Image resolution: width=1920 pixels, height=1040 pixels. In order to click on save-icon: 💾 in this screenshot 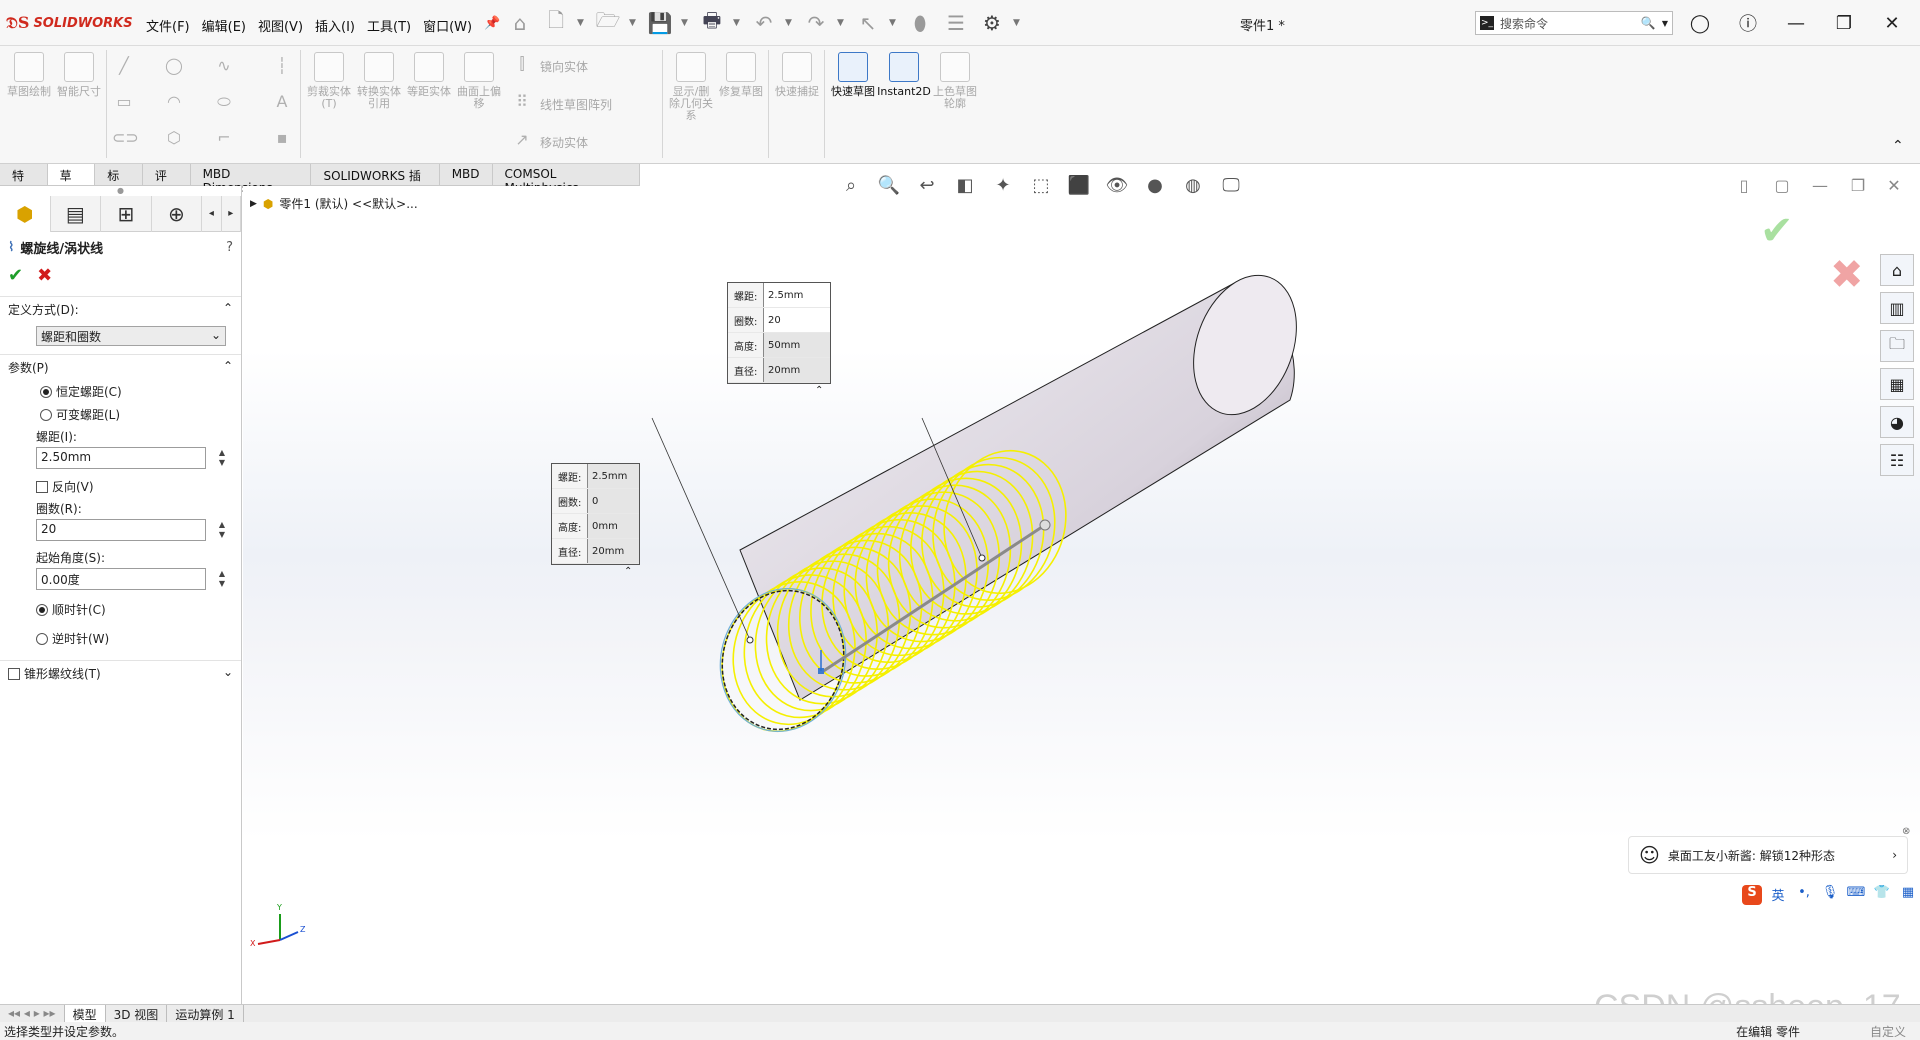, I will do `click(660, 23)`.